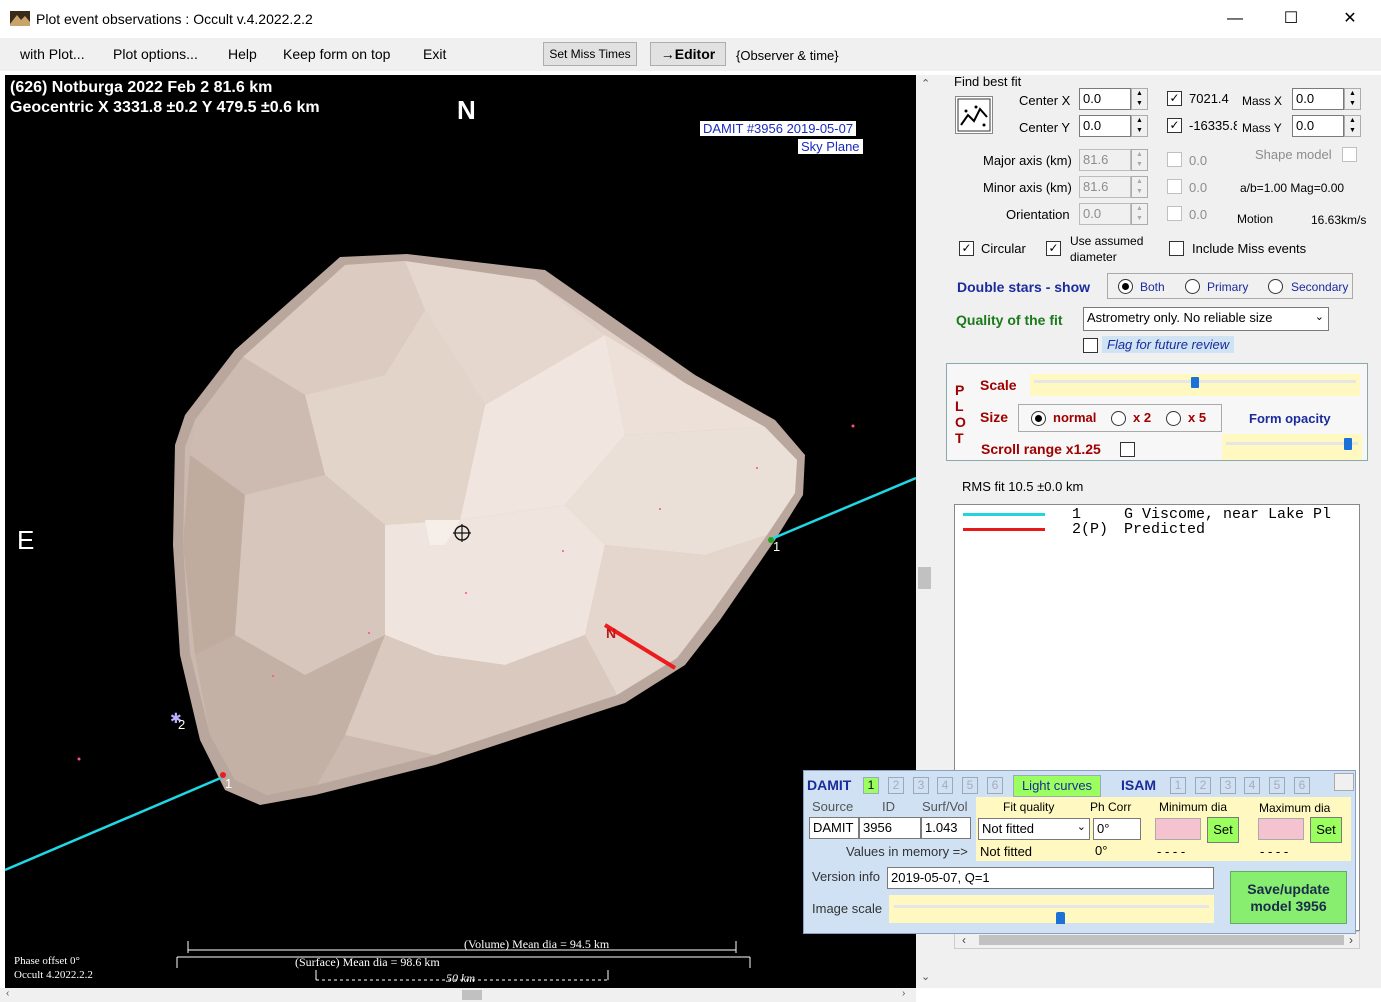  Describe the element at coordinates (1174, 125) in the screenshot. I see `fit-y-checkbox: ✓` at that location.